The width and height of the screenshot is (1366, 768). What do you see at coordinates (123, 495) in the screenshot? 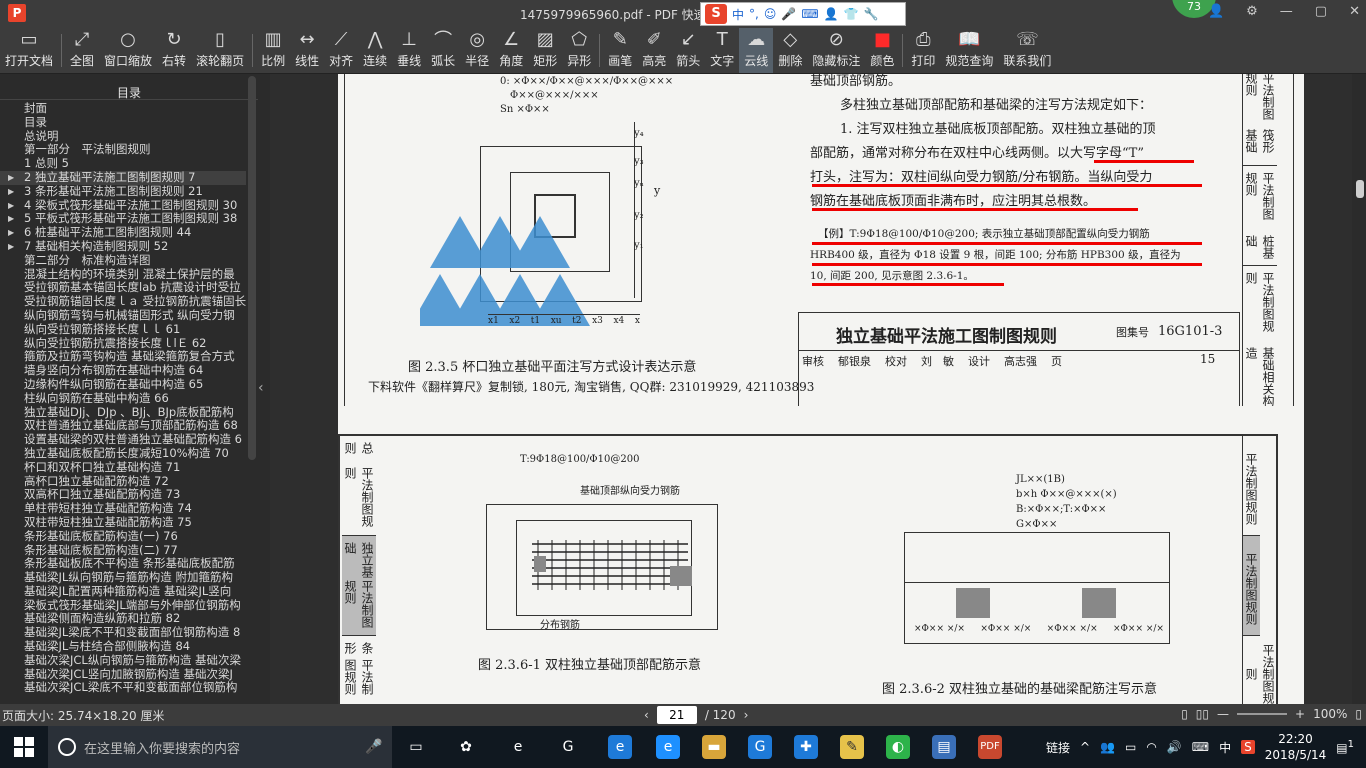
I see `toc-item: 双高杯口独立基础配筋构造 73` at bounding box center [123, 495].